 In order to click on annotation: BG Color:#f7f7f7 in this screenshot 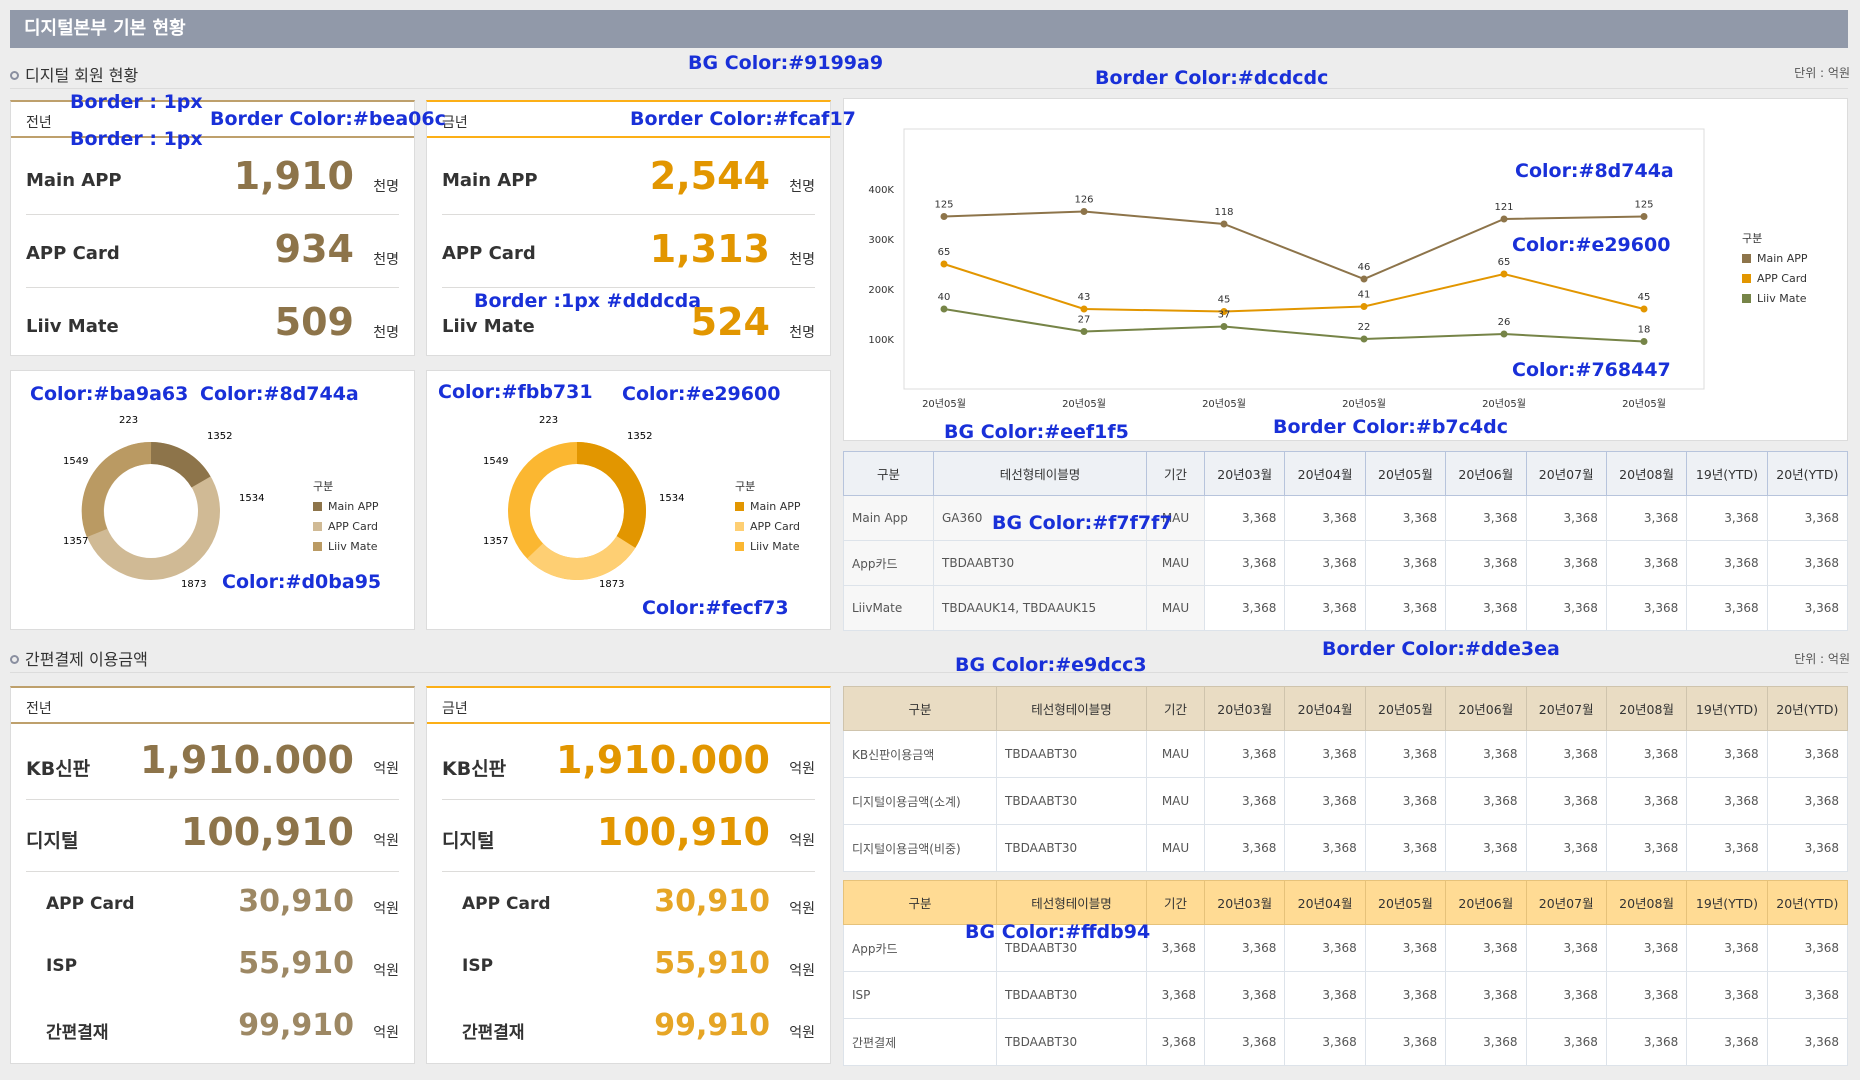, I will do `click(1082, 523)`.